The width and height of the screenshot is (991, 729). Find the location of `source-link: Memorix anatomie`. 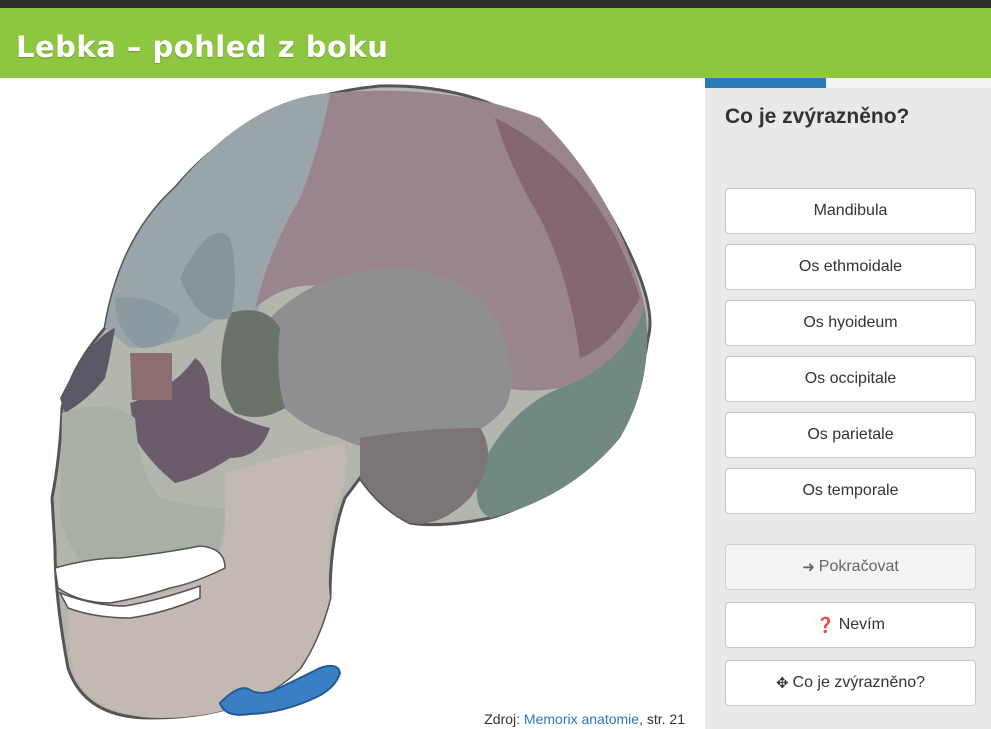

source-link: Memorix anatomie is located at coordinates (581, 719).